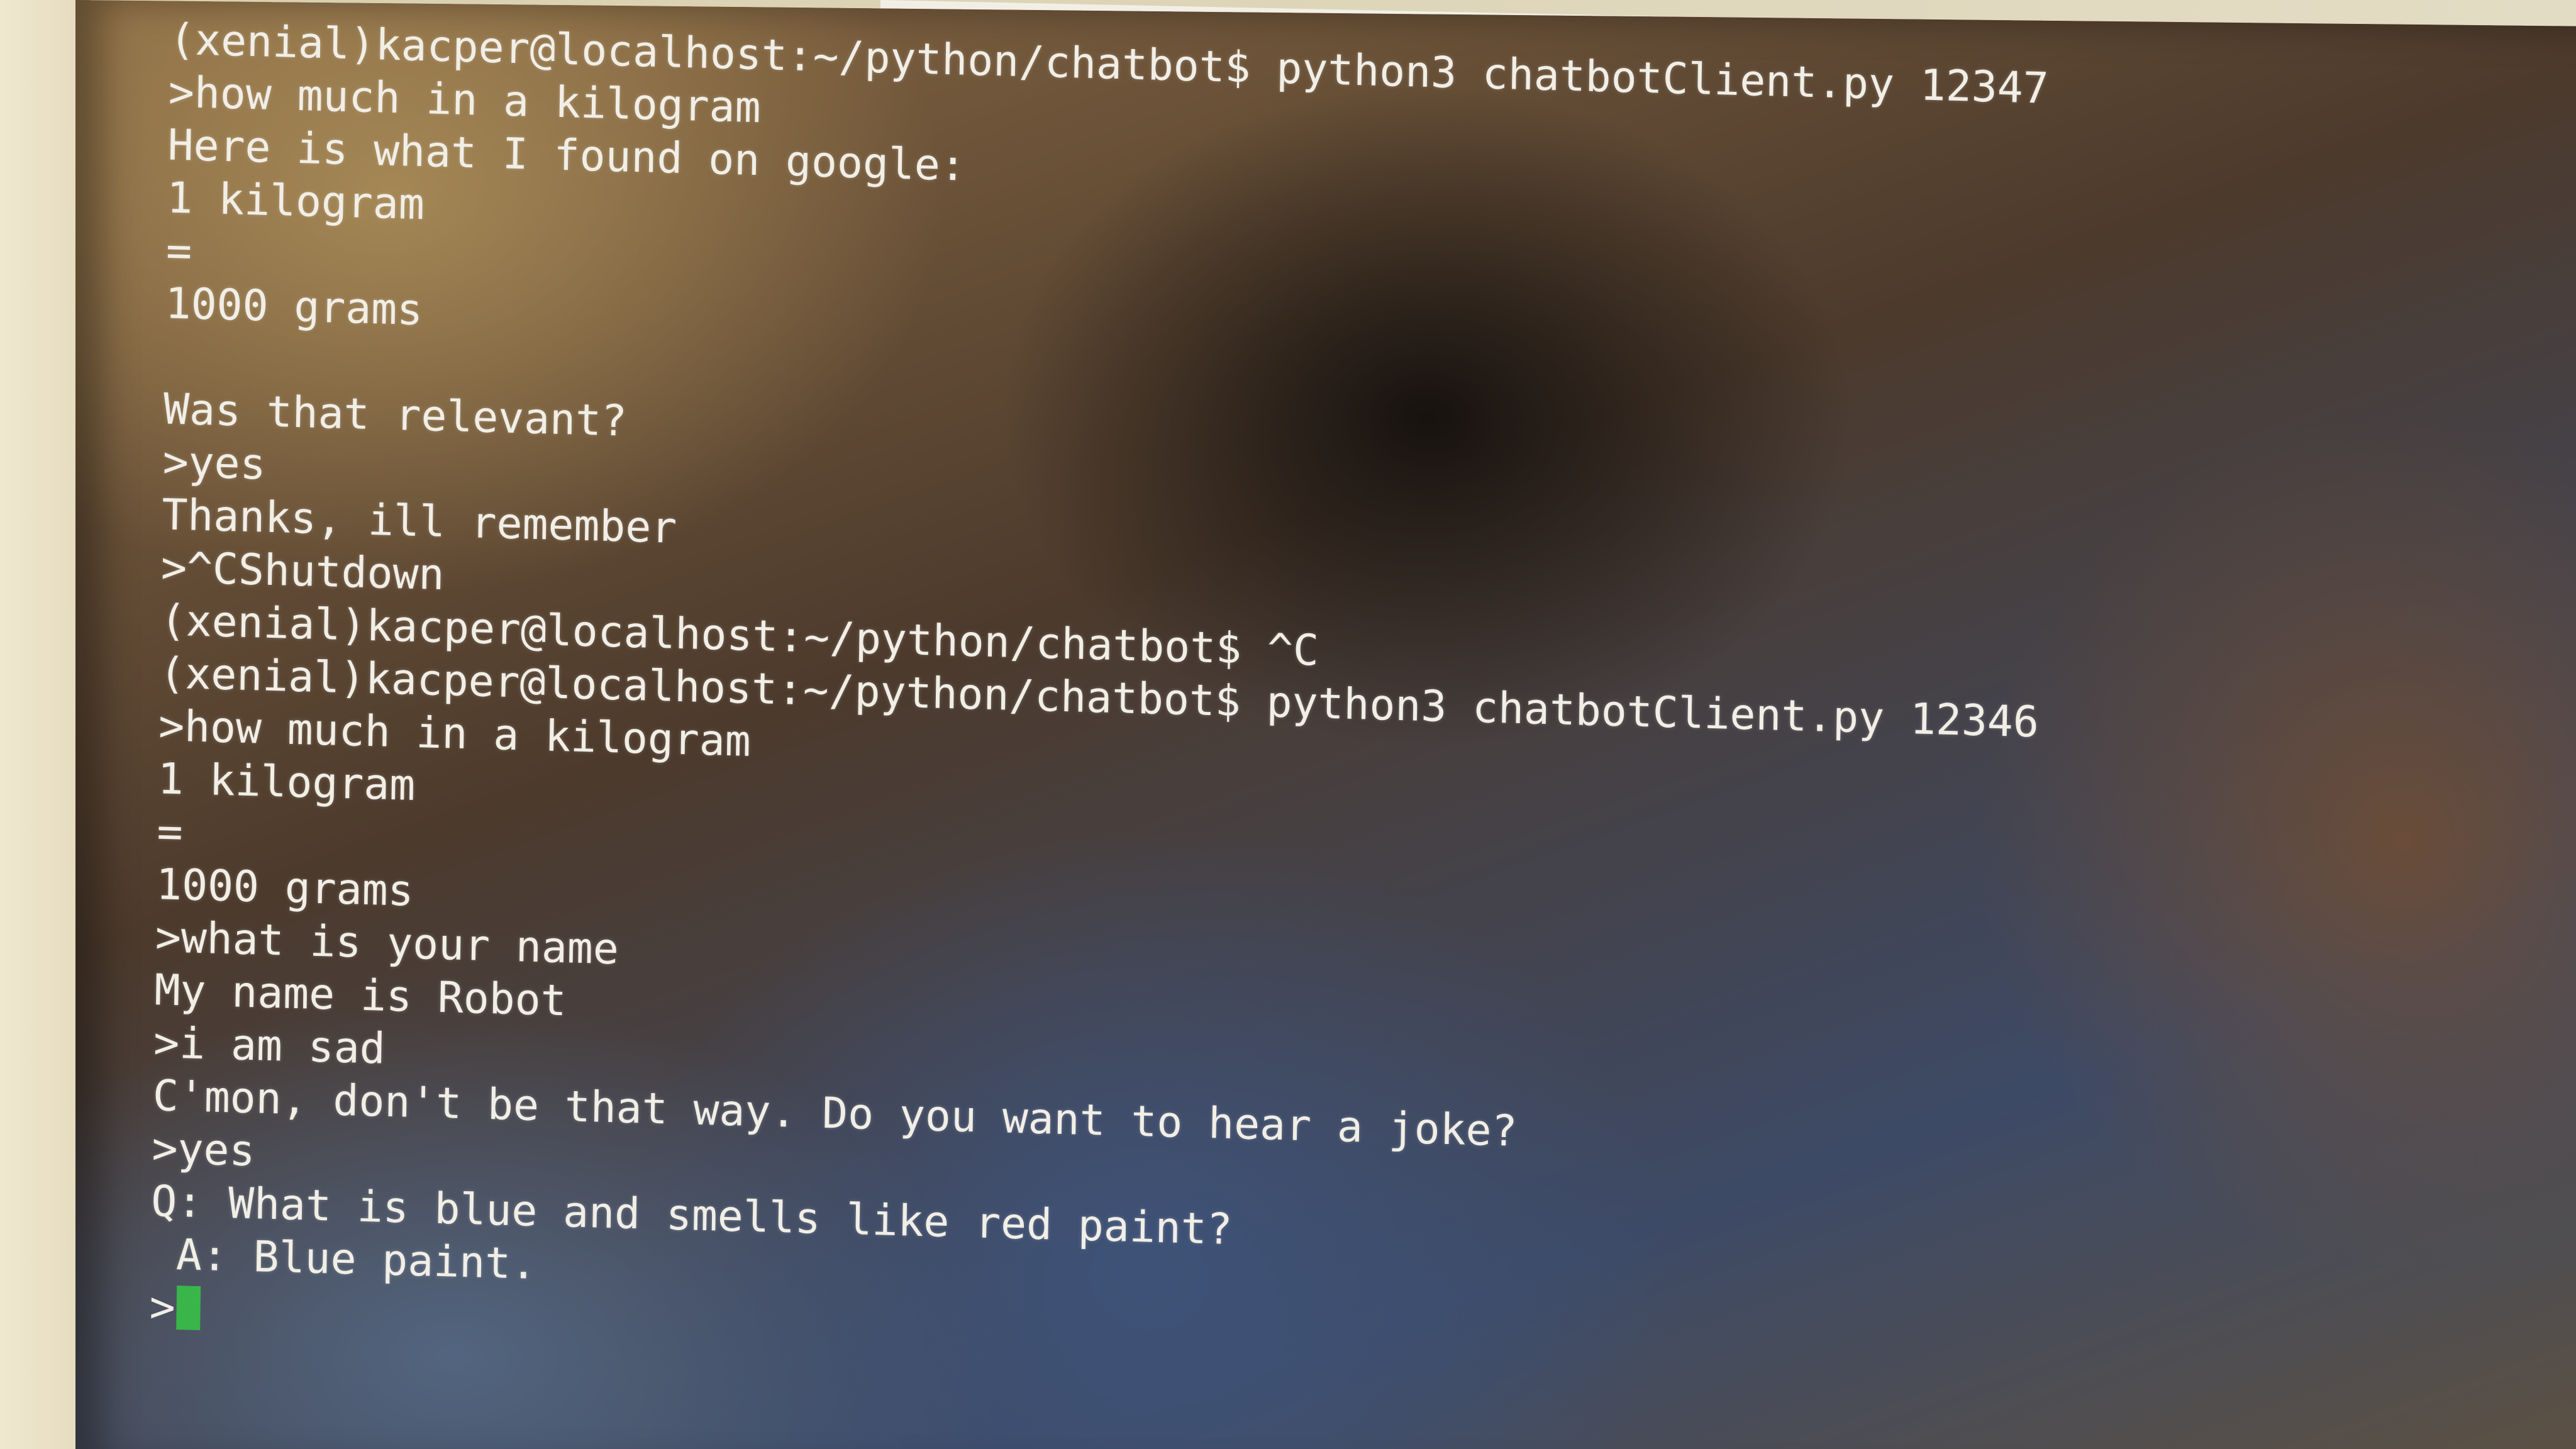 The height and width of the screenshot is (1449, 2576). Describe the element at coordinates (188, 1308) in the screenshot. I see `text-cursor` at that location.